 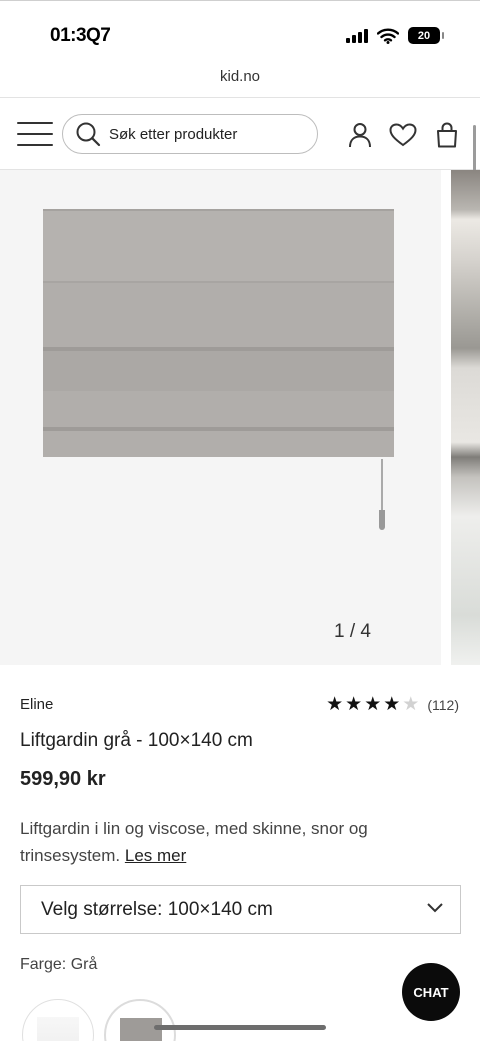 What do you see at coordinates (36, 704) in the screenshot?
I see `product-brand: Eline` at bounding box center [36, 704].